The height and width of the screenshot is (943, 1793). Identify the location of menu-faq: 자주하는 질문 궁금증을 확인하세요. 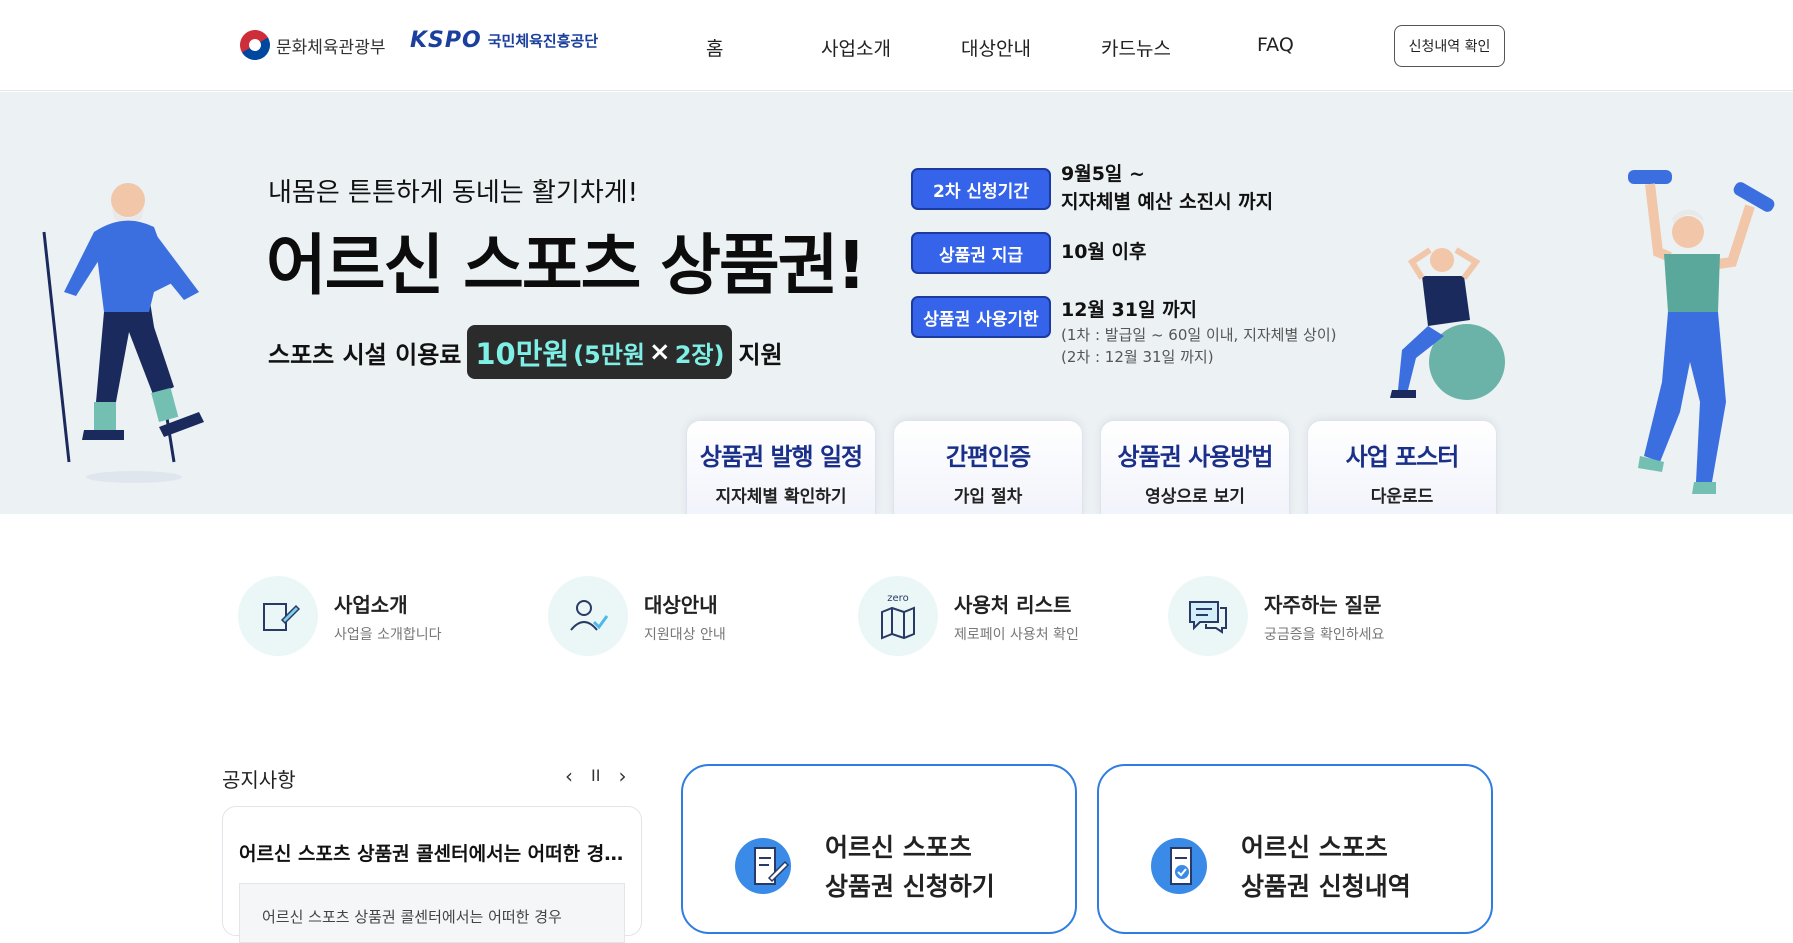
(1276, 616).